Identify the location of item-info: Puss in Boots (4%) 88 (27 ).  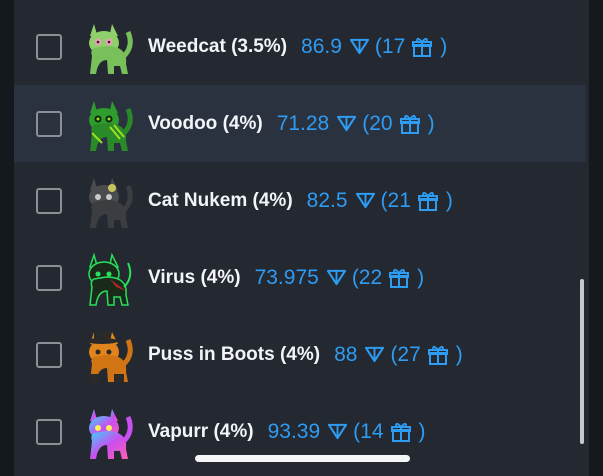
(305, 355).